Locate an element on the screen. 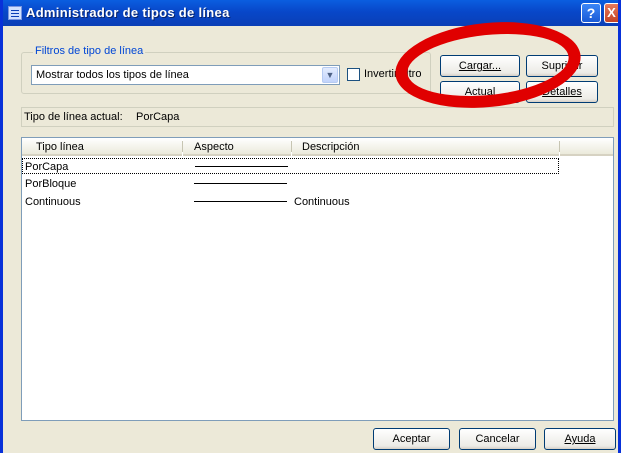  column-header-linetype-label: Tipo línea is located at coordinates (60, 147).